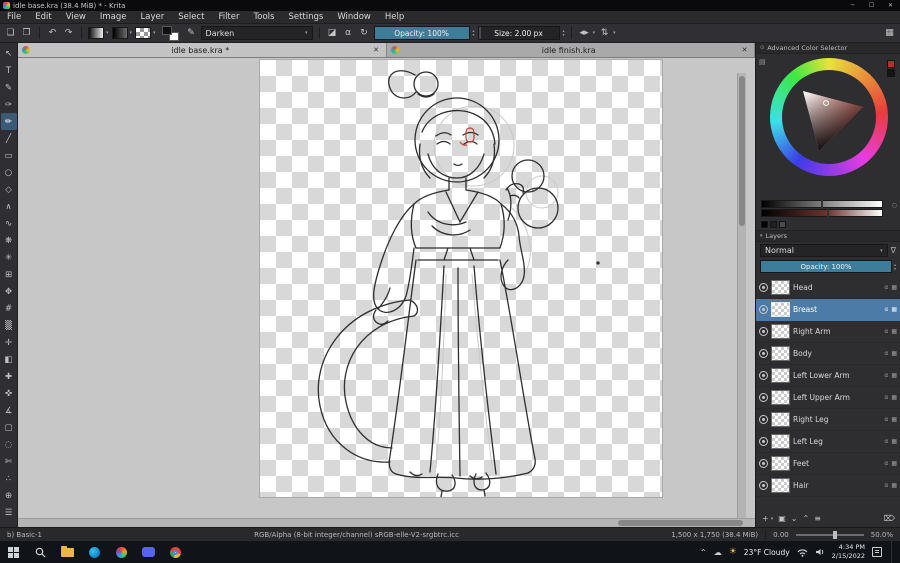 This screenshot has height=563, width=900. Describe the element at coordinates (166, 30) in the screenshot. I see `foreground-color` at that location.